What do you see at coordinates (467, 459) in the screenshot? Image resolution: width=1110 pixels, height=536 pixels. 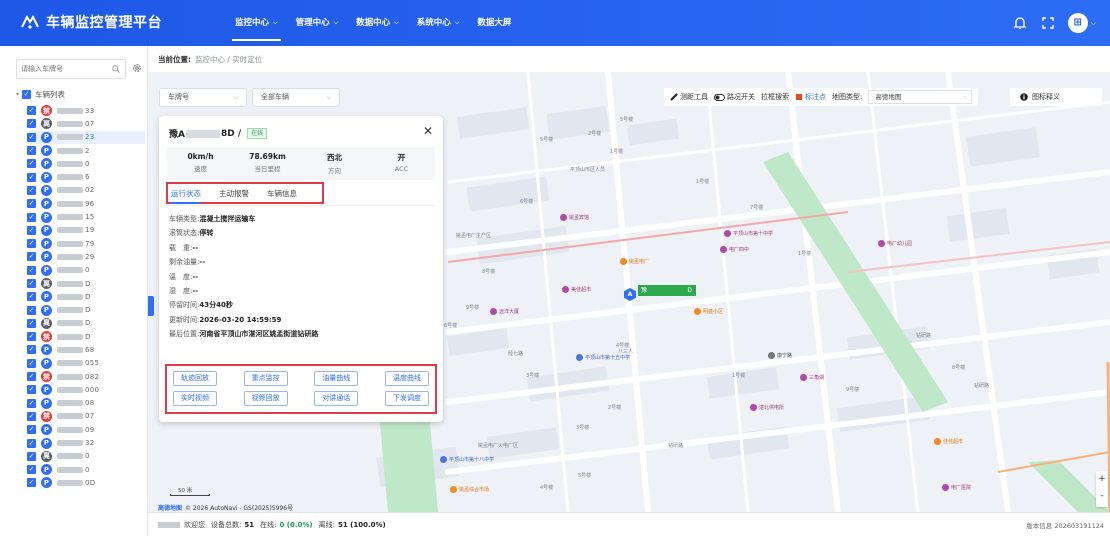 I see `map-poi: 平顶山市第十八中学` at bounding box center [467, 459].